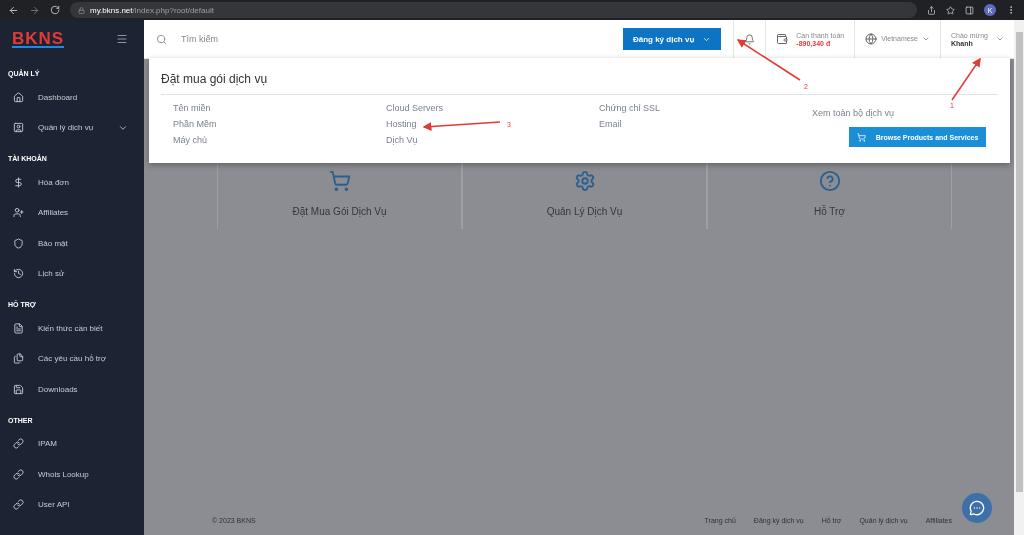 Image resolution: width=1024 pixels, height=535 pixels. I want to click on star-icon, so click(950, 10).